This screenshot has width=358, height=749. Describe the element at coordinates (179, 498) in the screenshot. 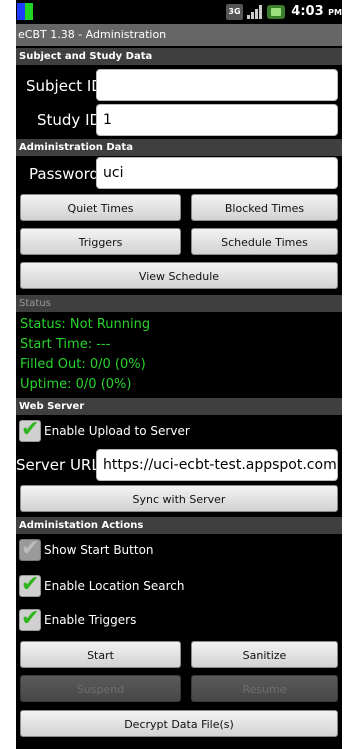

I see `sync-with-server-button: Sync with Server` at that location.